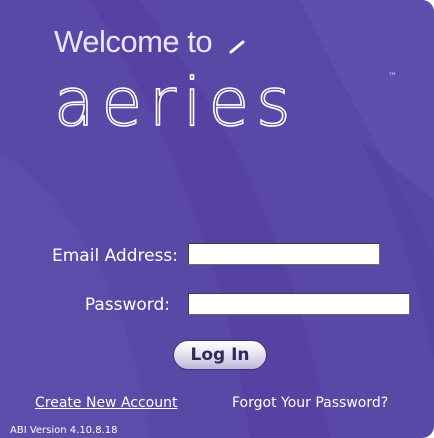  I want to click on password-field, so click(299, 304).